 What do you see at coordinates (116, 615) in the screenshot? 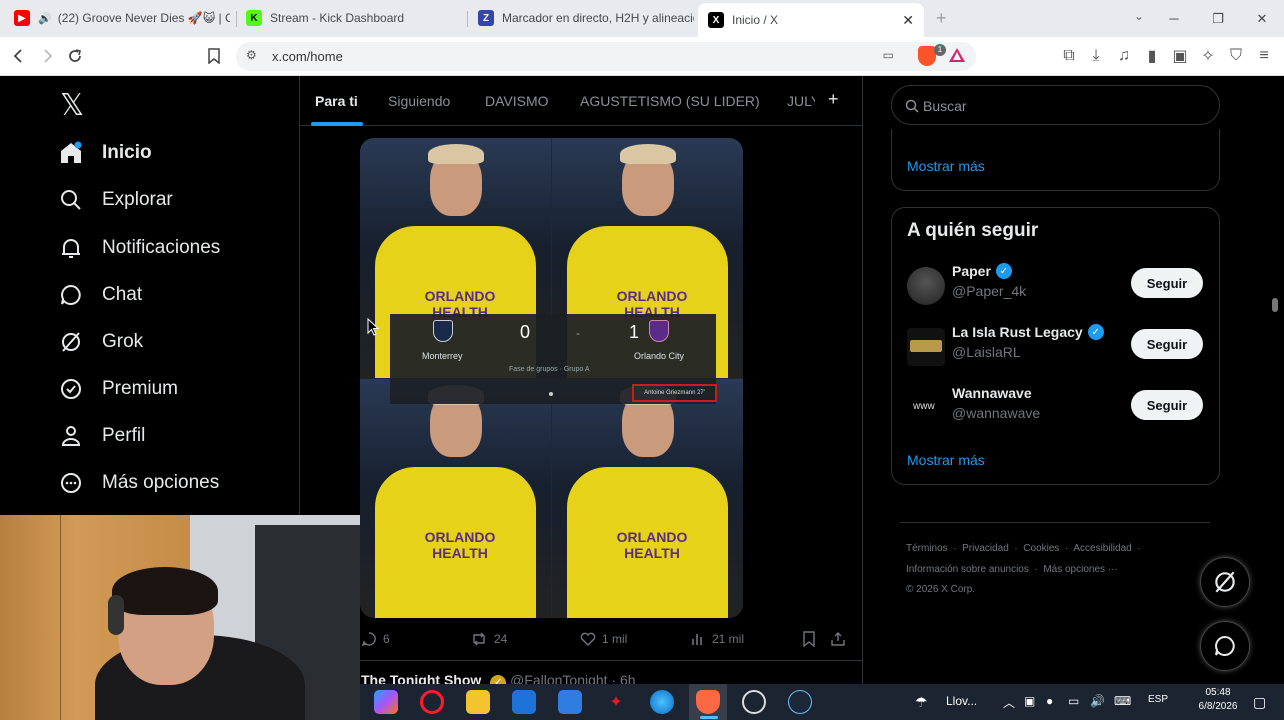
I see `headphones-icon` at bounding box center [116, 615].